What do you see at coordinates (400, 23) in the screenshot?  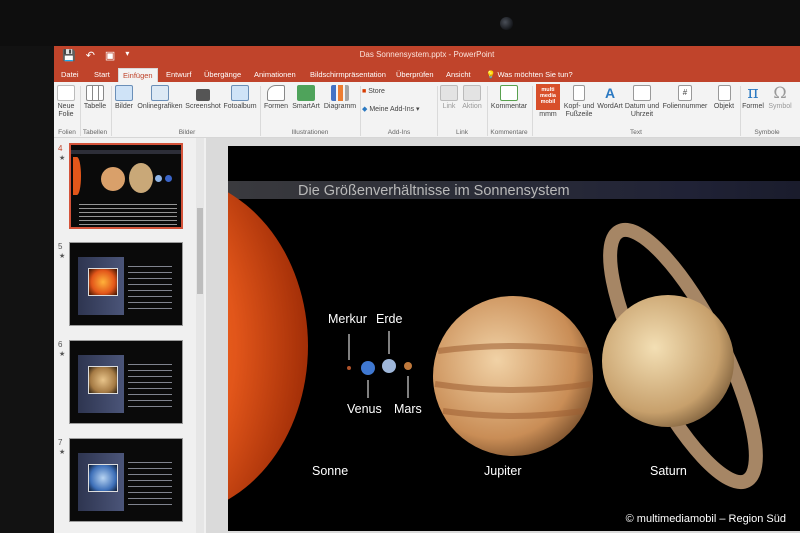 I see `bezel-top` at bounding box center [400, 23].